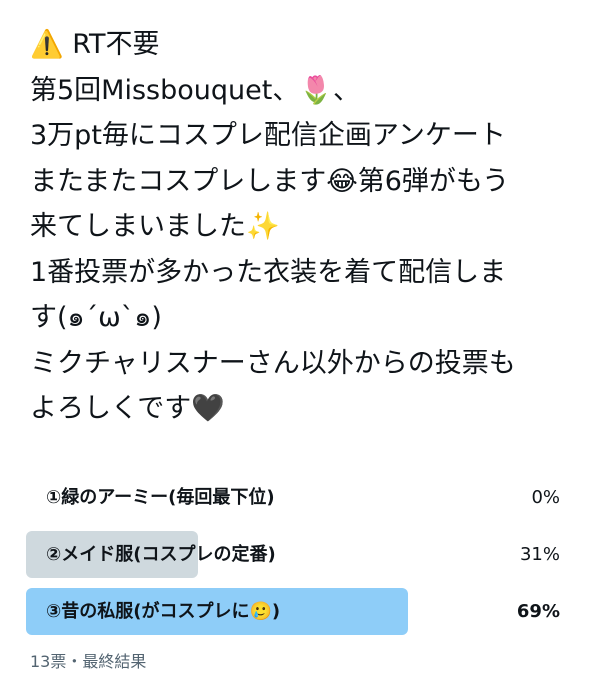  What do you see at coordinates (303, 497) in the screenshot?
I see `poll-option-1: ①緑のアーミー(毎回最下位) 0%` at bounding box center [303, 497].